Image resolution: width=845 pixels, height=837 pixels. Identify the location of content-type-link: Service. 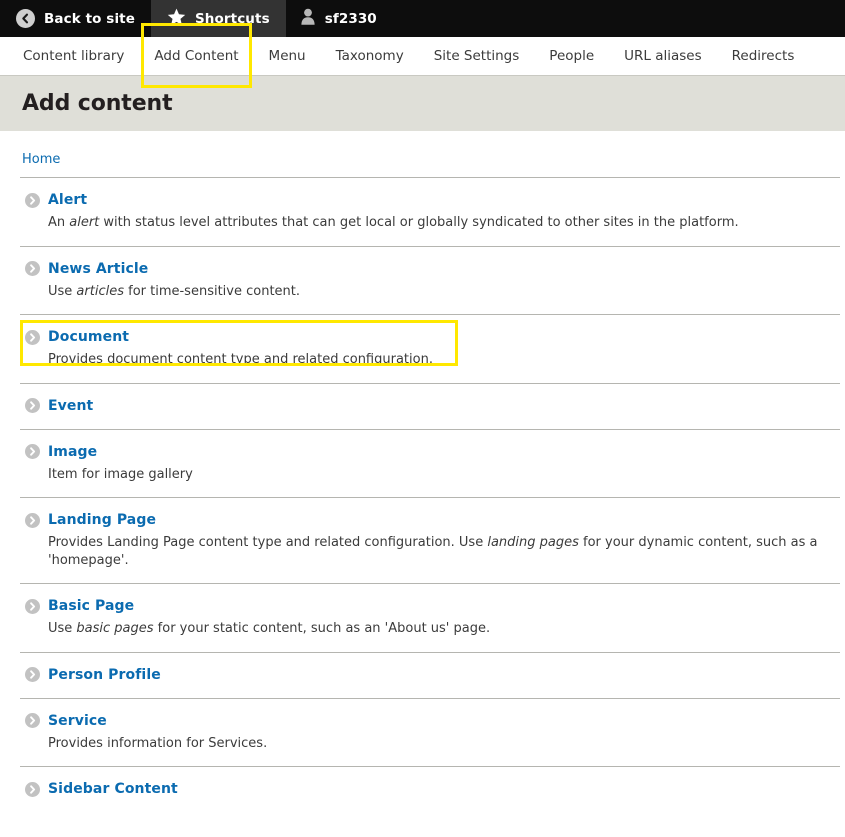
(77, 721).